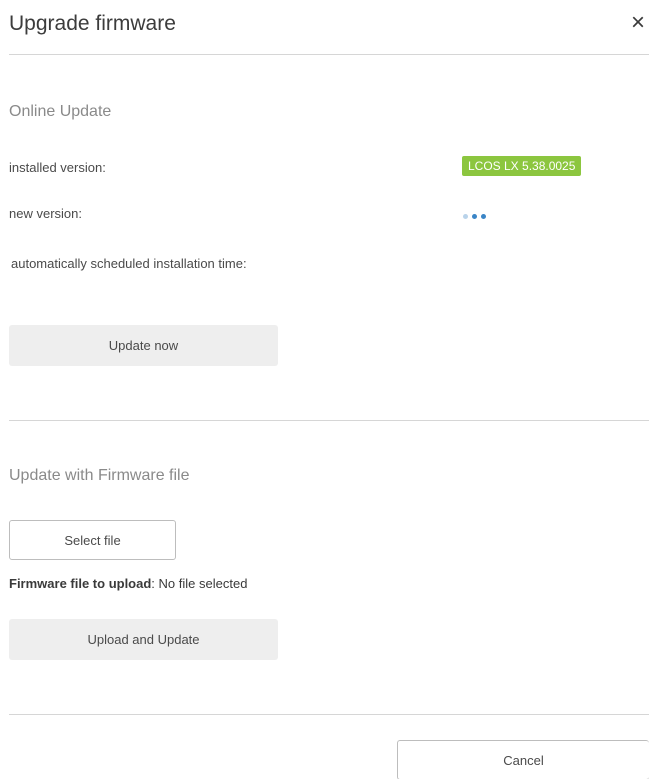 This screenshot has height=779, width=649. What do you see at coordinates (57, 167) in the screenshot?
I see `installed-version-label: installed version:` at bounding box center [57, 167].